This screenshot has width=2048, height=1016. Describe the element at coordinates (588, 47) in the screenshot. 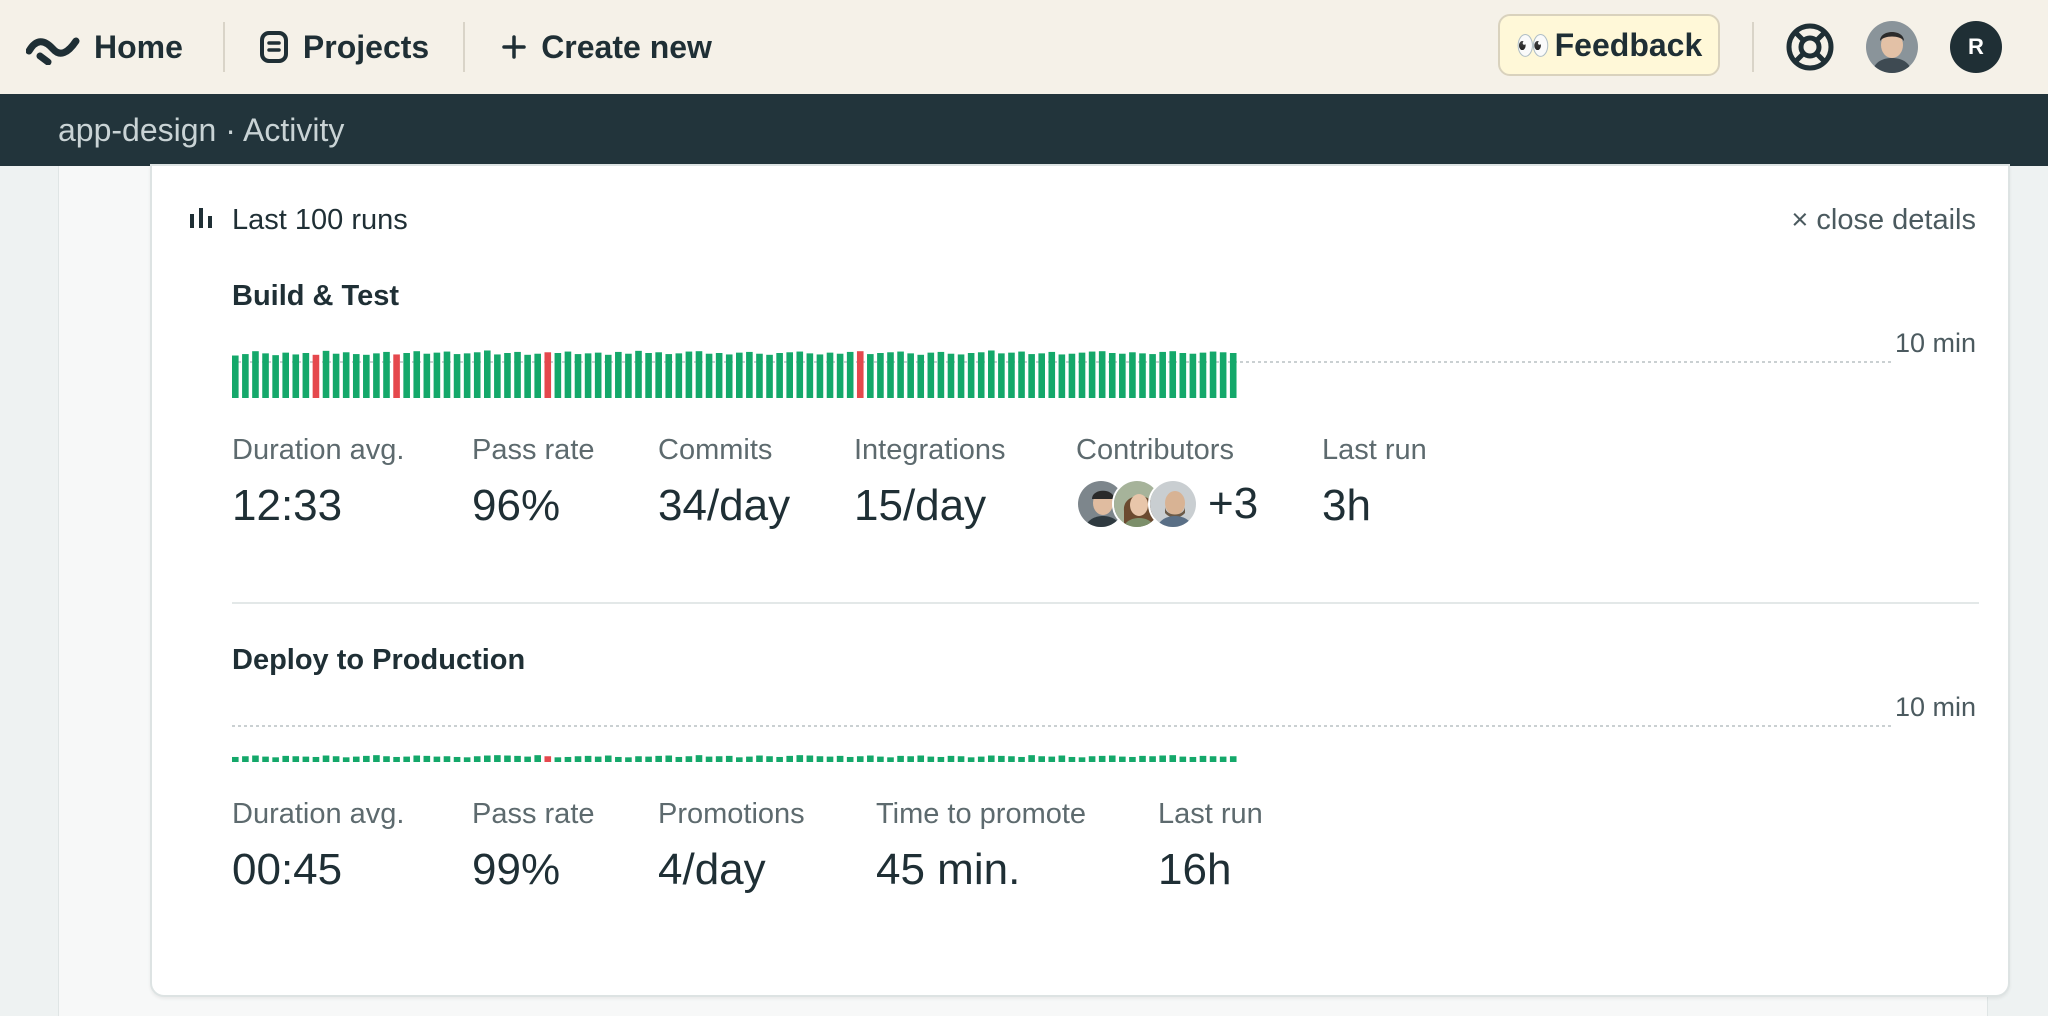

I see `nav-create-new: Create new` at that location.